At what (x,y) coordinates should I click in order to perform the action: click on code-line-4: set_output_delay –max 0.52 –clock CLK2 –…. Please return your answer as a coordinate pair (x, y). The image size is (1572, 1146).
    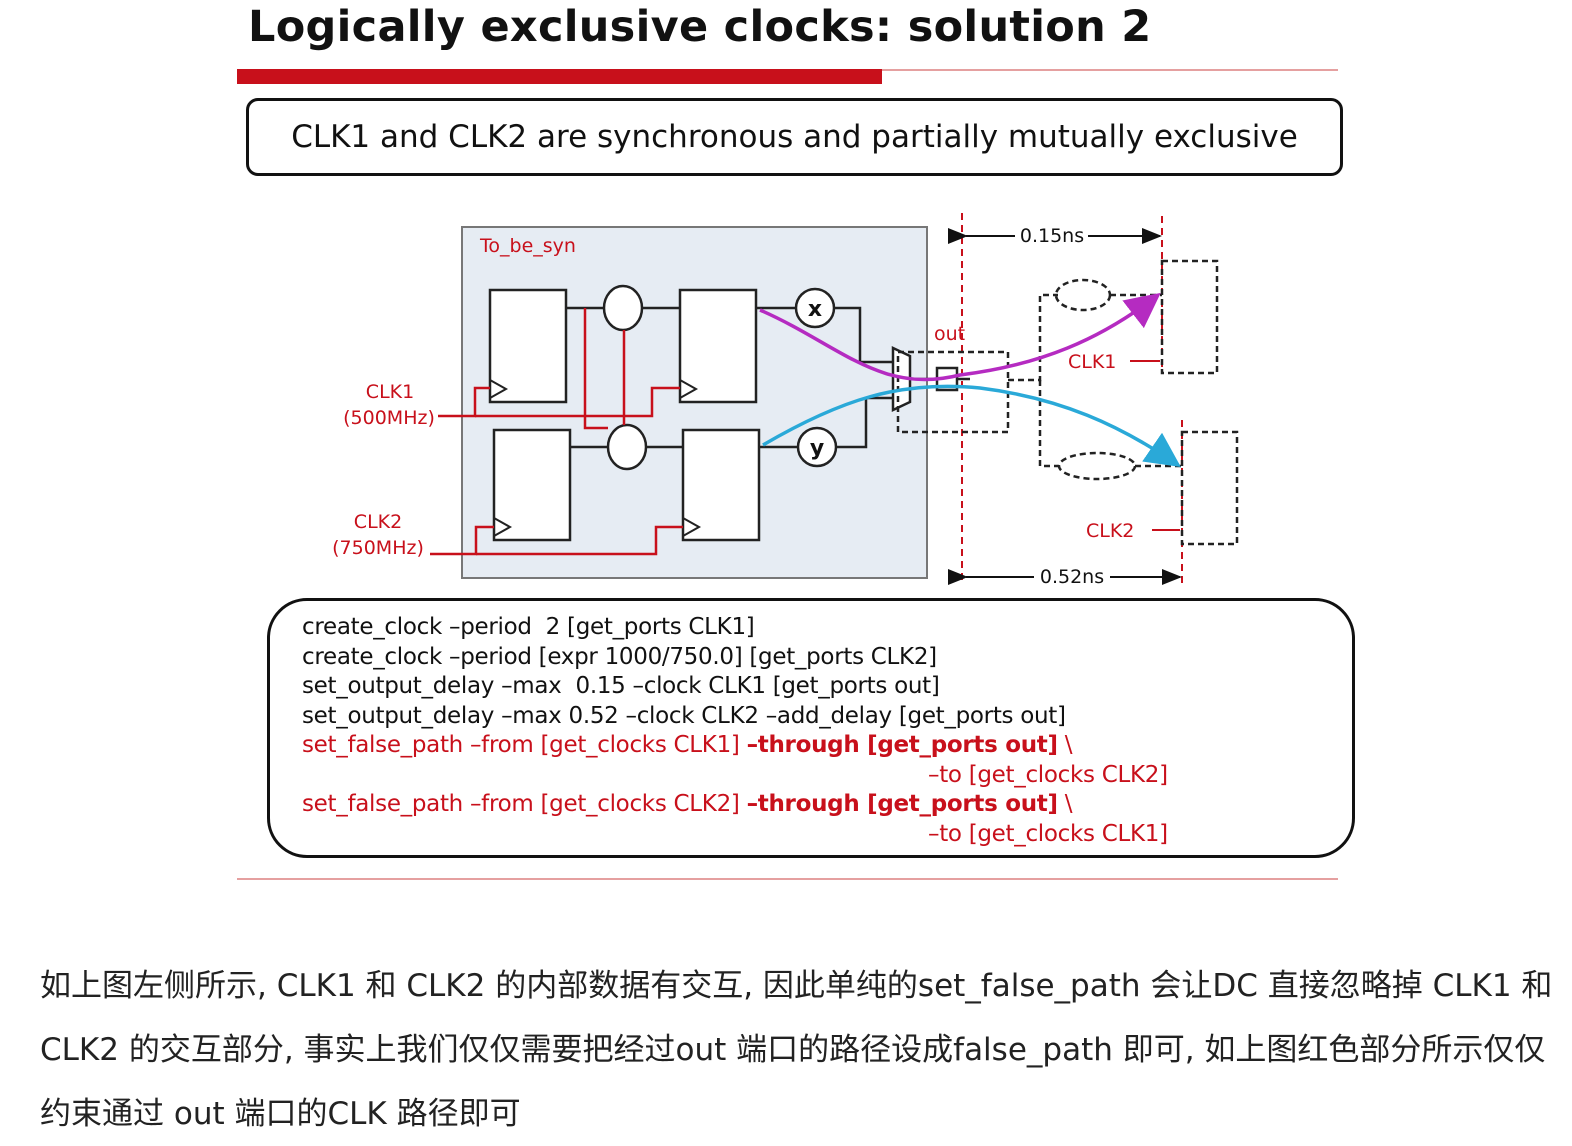
    Looking at the image, I should click on (684, 715).